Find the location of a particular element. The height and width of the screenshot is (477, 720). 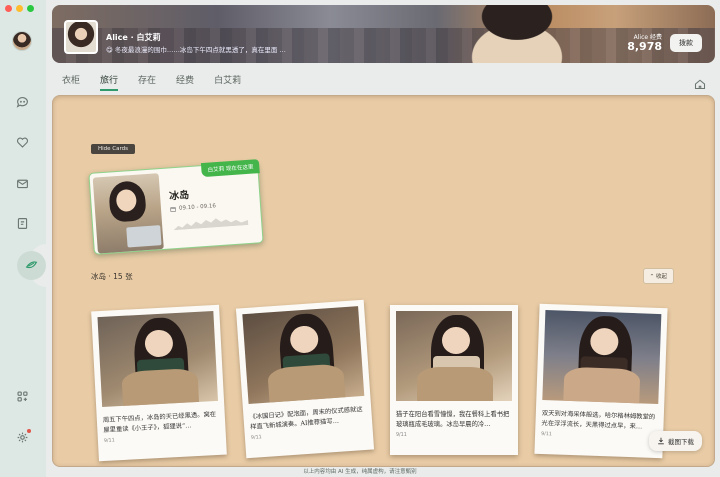

photo-card: 周五下午四点，冰岛的天已经黑透。窝在屋里重读《小王子》，狐狸说“… 9/11 is located at coordinates (159, 383).